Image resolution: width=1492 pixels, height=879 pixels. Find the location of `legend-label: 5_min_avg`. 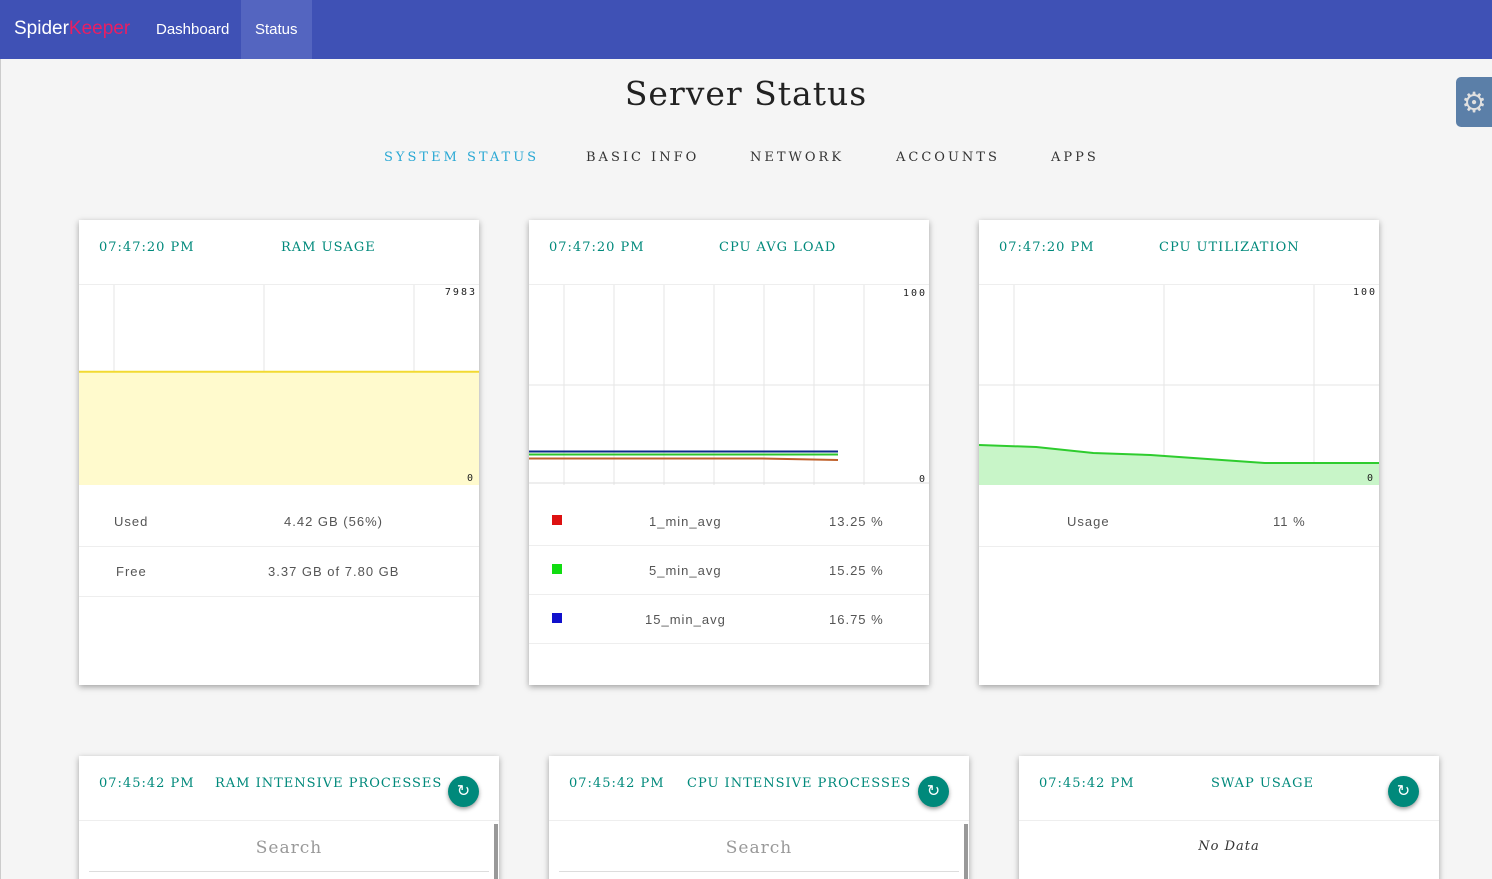

legend-label: 5_min_avg is located at coordinates (685, 570).